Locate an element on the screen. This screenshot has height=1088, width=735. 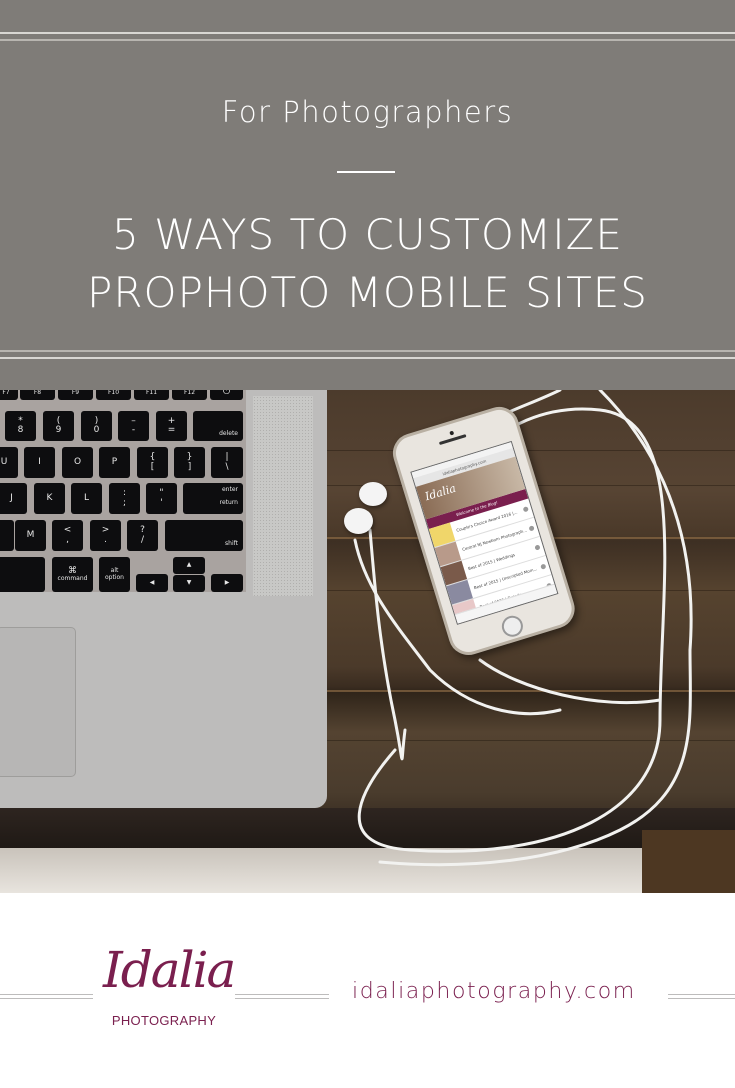
key-slash: ? / is located at coordinates (142, 535).